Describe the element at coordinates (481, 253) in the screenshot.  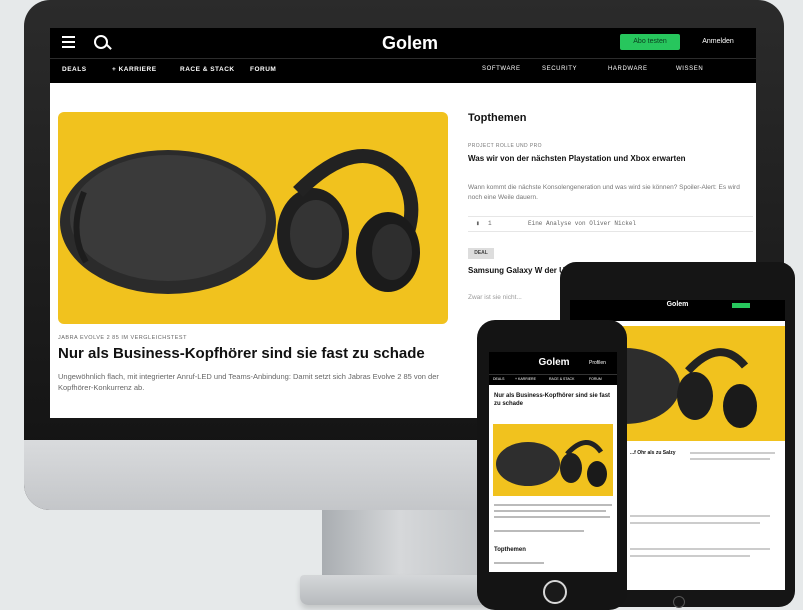
I see `deal-badge: DEAL` at that location.